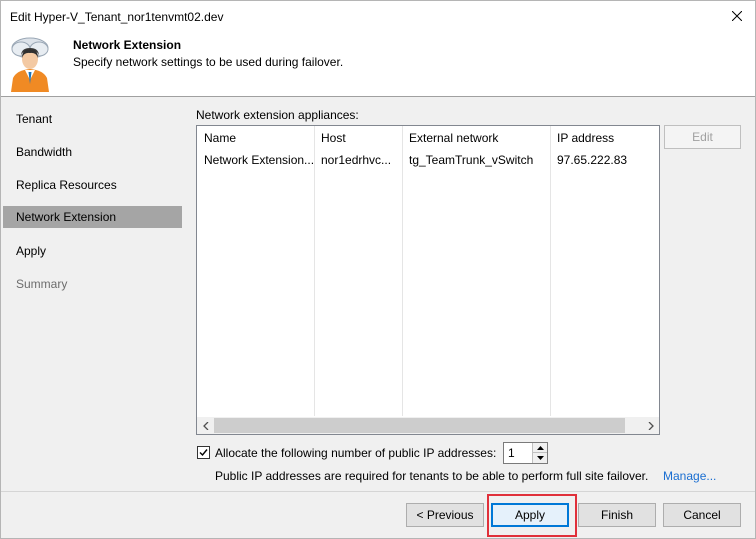 This screenshot has width=756, height=539. I want to click on column-header-host: Host, so click(358, 138).